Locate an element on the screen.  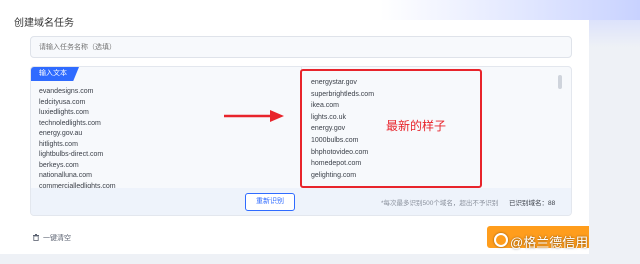
red-arrow-icon is located at coordinates (254, 116).